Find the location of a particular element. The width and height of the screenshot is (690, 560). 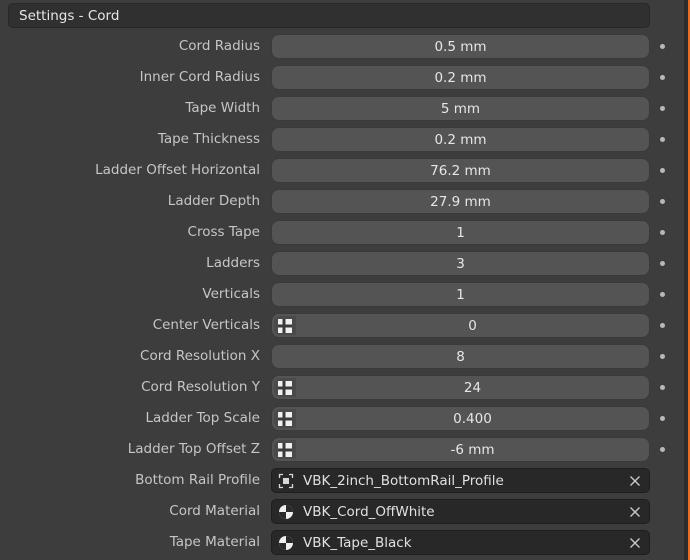

property-label: Center Verticals is located at coordinates (206, 325).